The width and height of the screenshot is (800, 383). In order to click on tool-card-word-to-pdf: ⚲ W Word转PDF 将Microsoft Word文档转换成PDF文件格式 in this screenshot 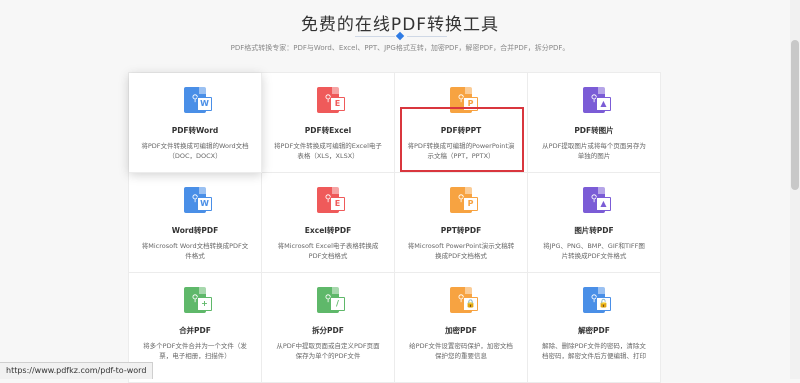, I will do `click(195, 223)`.